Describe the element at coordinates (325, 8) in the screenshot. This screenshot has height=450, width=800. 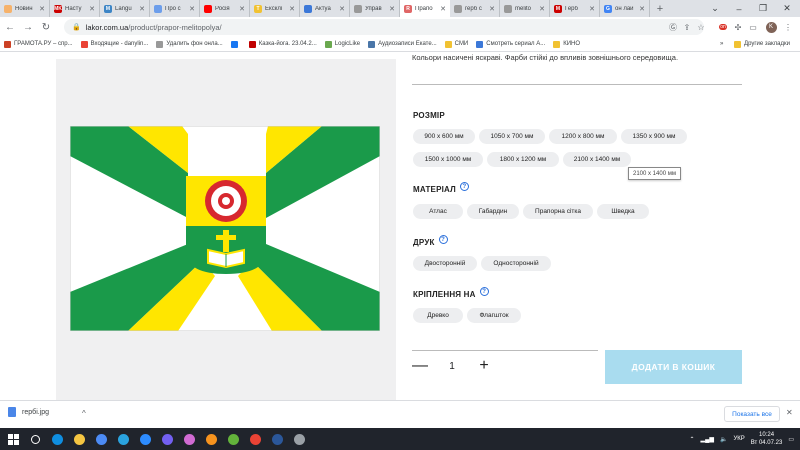
I see `browser-tab: Актуа ✕` at that location.